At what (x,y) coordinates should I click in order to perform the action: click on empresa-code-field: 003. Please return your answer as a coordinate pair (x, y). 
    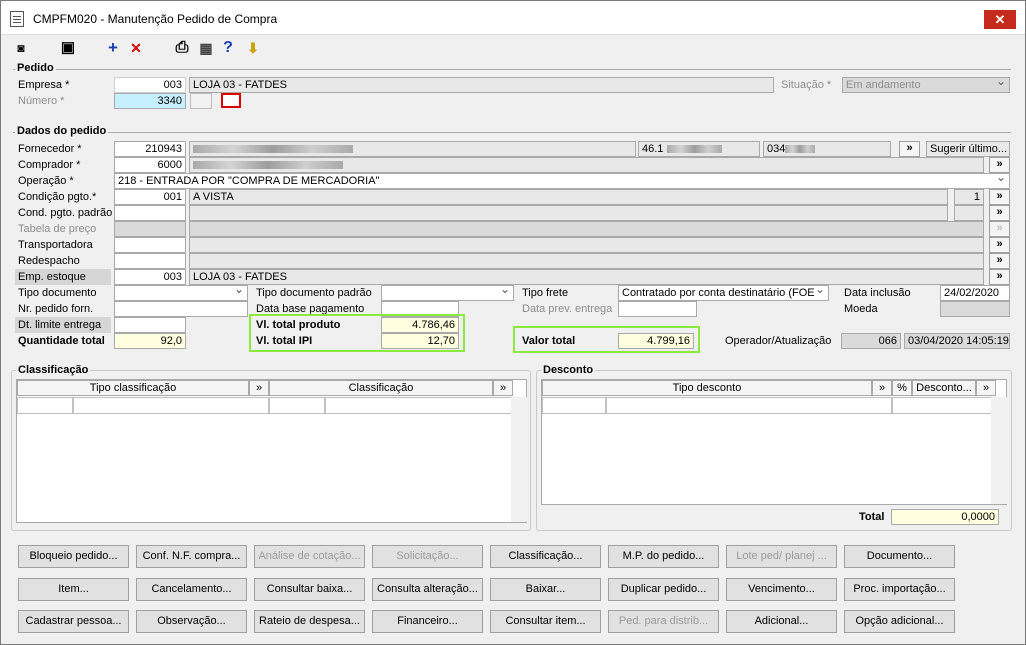
    Looking at the image, I should click on (150, 85).